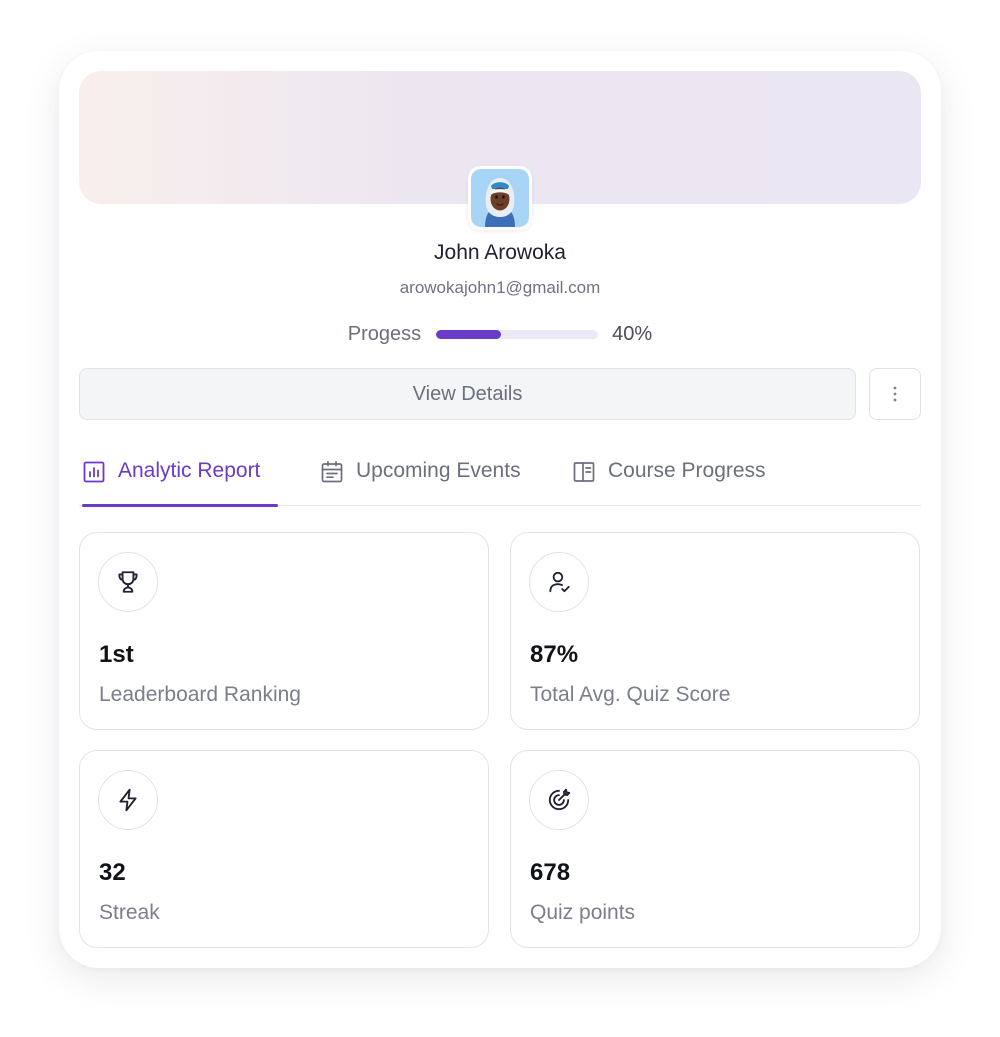 This screenshot has height=1037, width=1000. Describe the element at coordinates (200, 694) in the screenshot. I see `stat-label: Leaderboard Ranking` at that location.